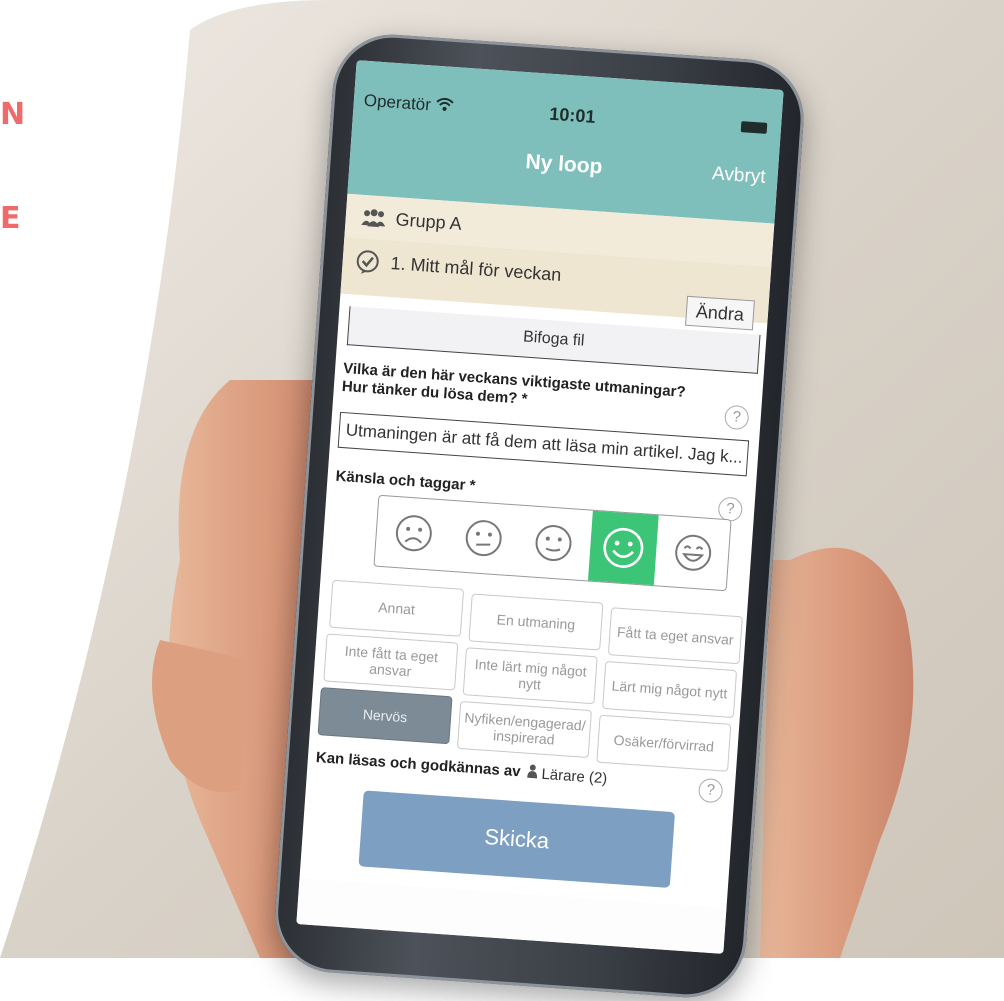 This screenshot has width=1004, height=1001. Describe the element at coordinates (397, 102) in the screenshot. I see `operator-name: Operatör` at that location.